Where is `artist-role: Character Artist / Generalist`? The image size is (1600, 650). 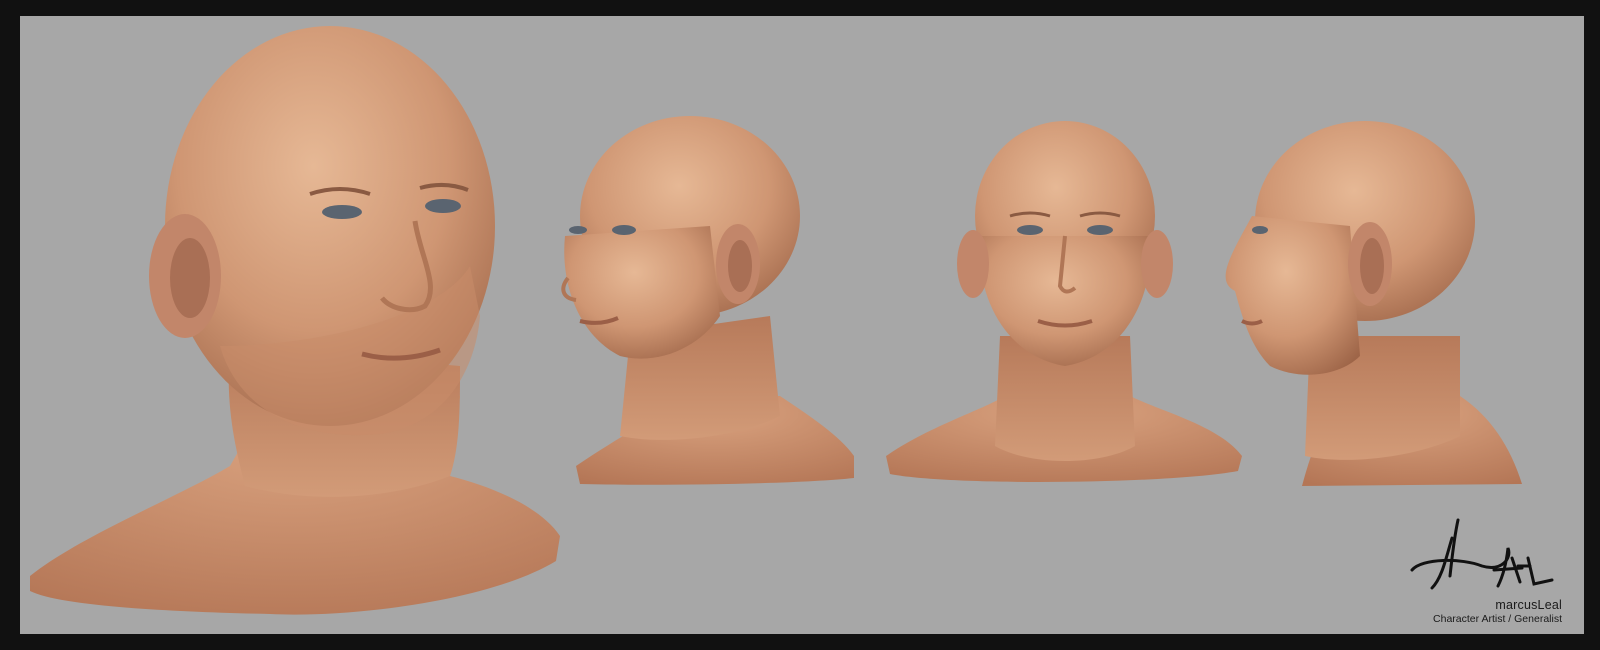
artist-role: Character Artist / Generalist is located at coordinates (1497, 619).